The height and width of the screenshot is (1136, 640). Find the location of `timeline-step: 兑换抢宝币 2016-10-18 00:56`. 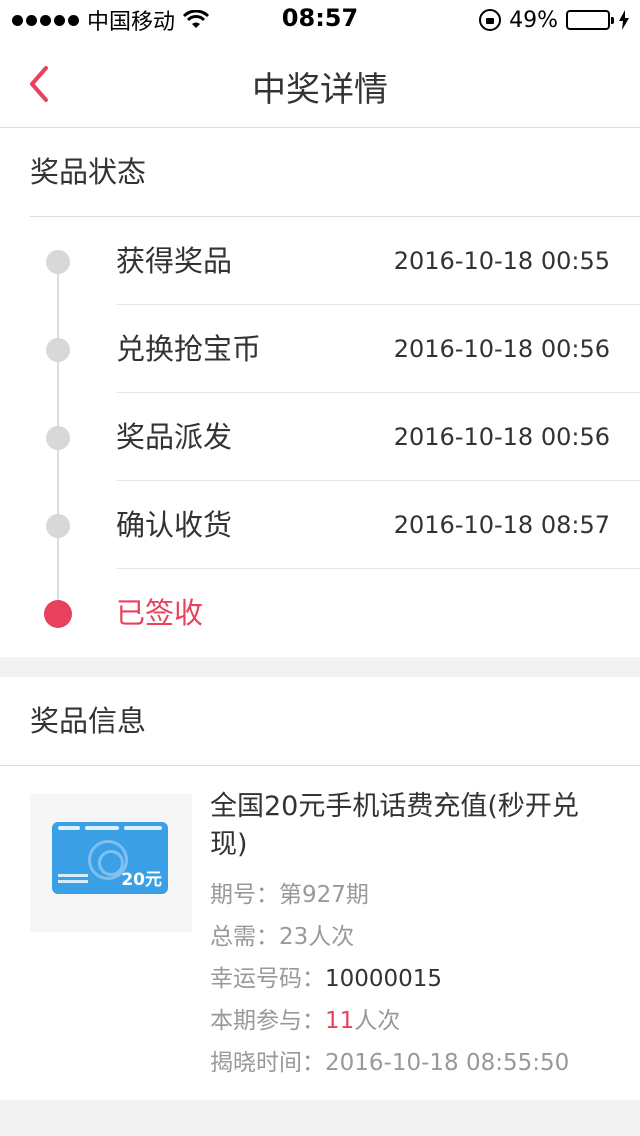

timeline-step: 兑换抢宝币 2016-10-18 00:56 is located at coordinates (320, 349).